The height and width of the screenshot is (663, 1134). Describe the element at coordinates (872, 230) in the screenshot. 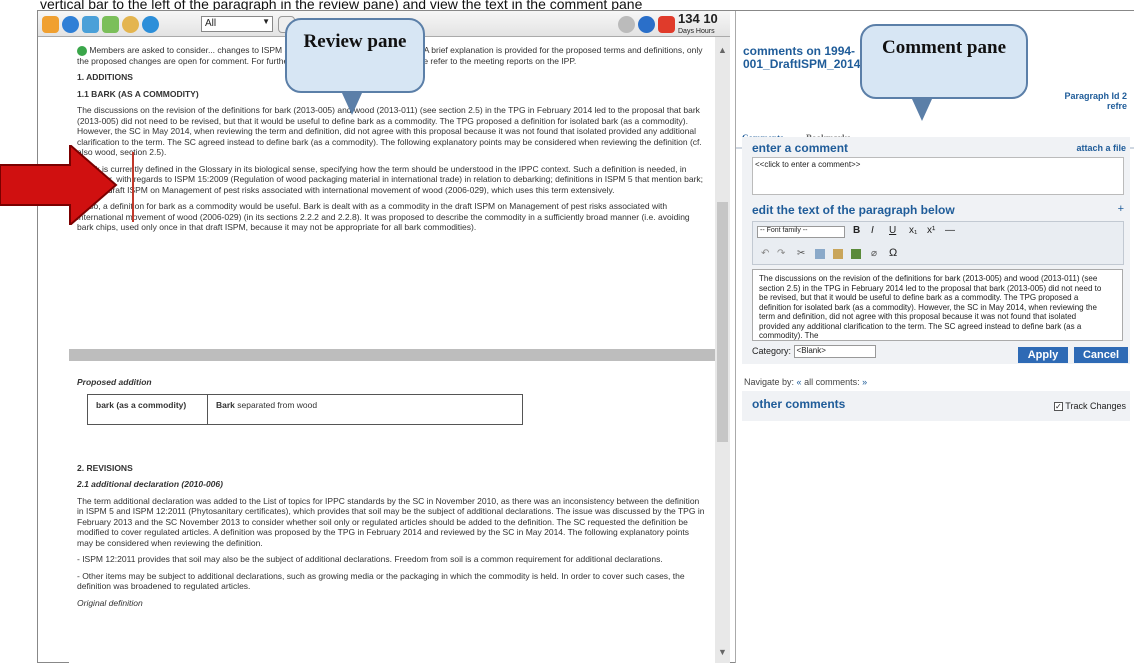

I see `italic-icon: I` at that location.